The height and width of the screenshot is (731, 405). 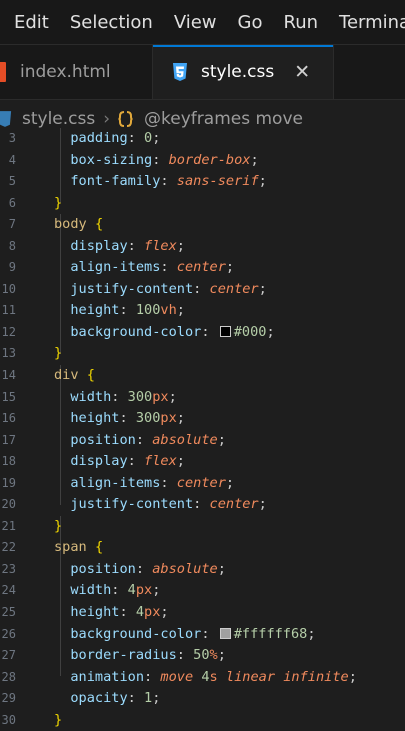 I want to click on line-number: 24, so click(x=8, y=590).